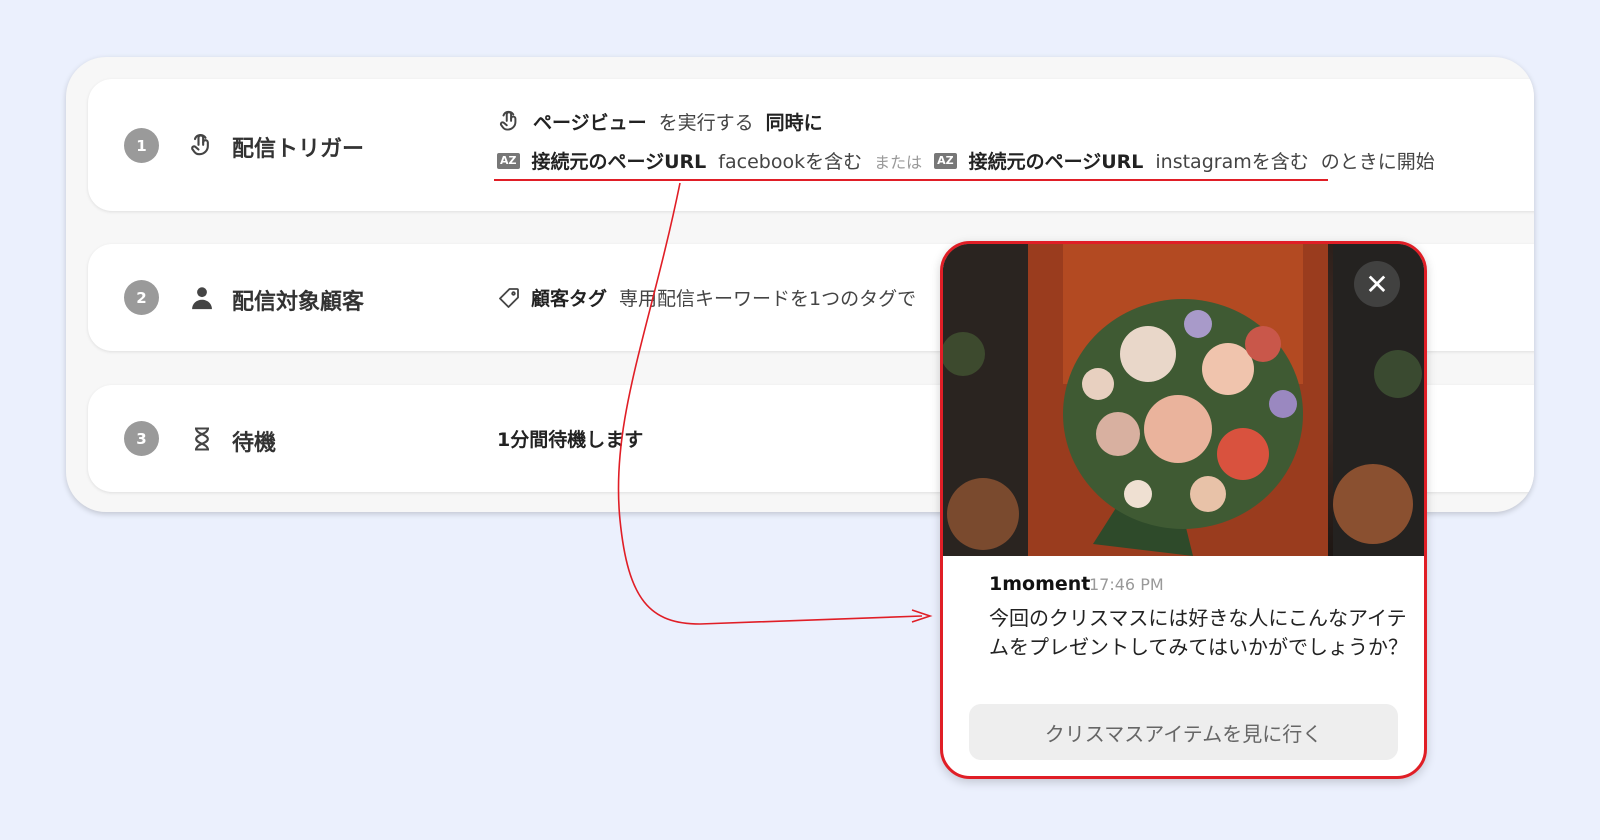 The height and width of the screenshot is (840, 1600). Describe the element at coordinates (202, 439) in the screenshot. I see `hourglass-icon` at that location.